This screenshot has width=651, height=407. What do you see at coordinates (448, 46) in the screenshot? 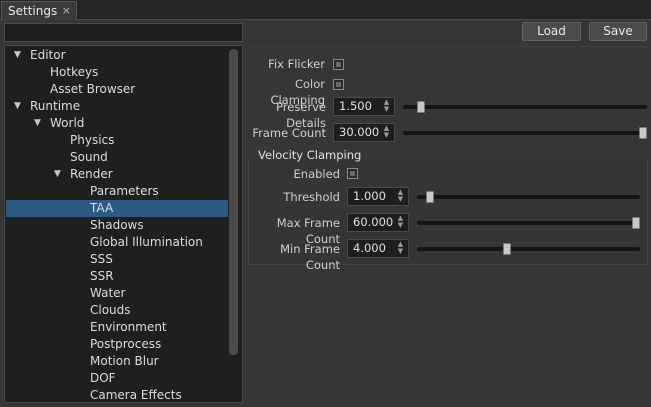
I see `divider` at bounding box center [448, 46].